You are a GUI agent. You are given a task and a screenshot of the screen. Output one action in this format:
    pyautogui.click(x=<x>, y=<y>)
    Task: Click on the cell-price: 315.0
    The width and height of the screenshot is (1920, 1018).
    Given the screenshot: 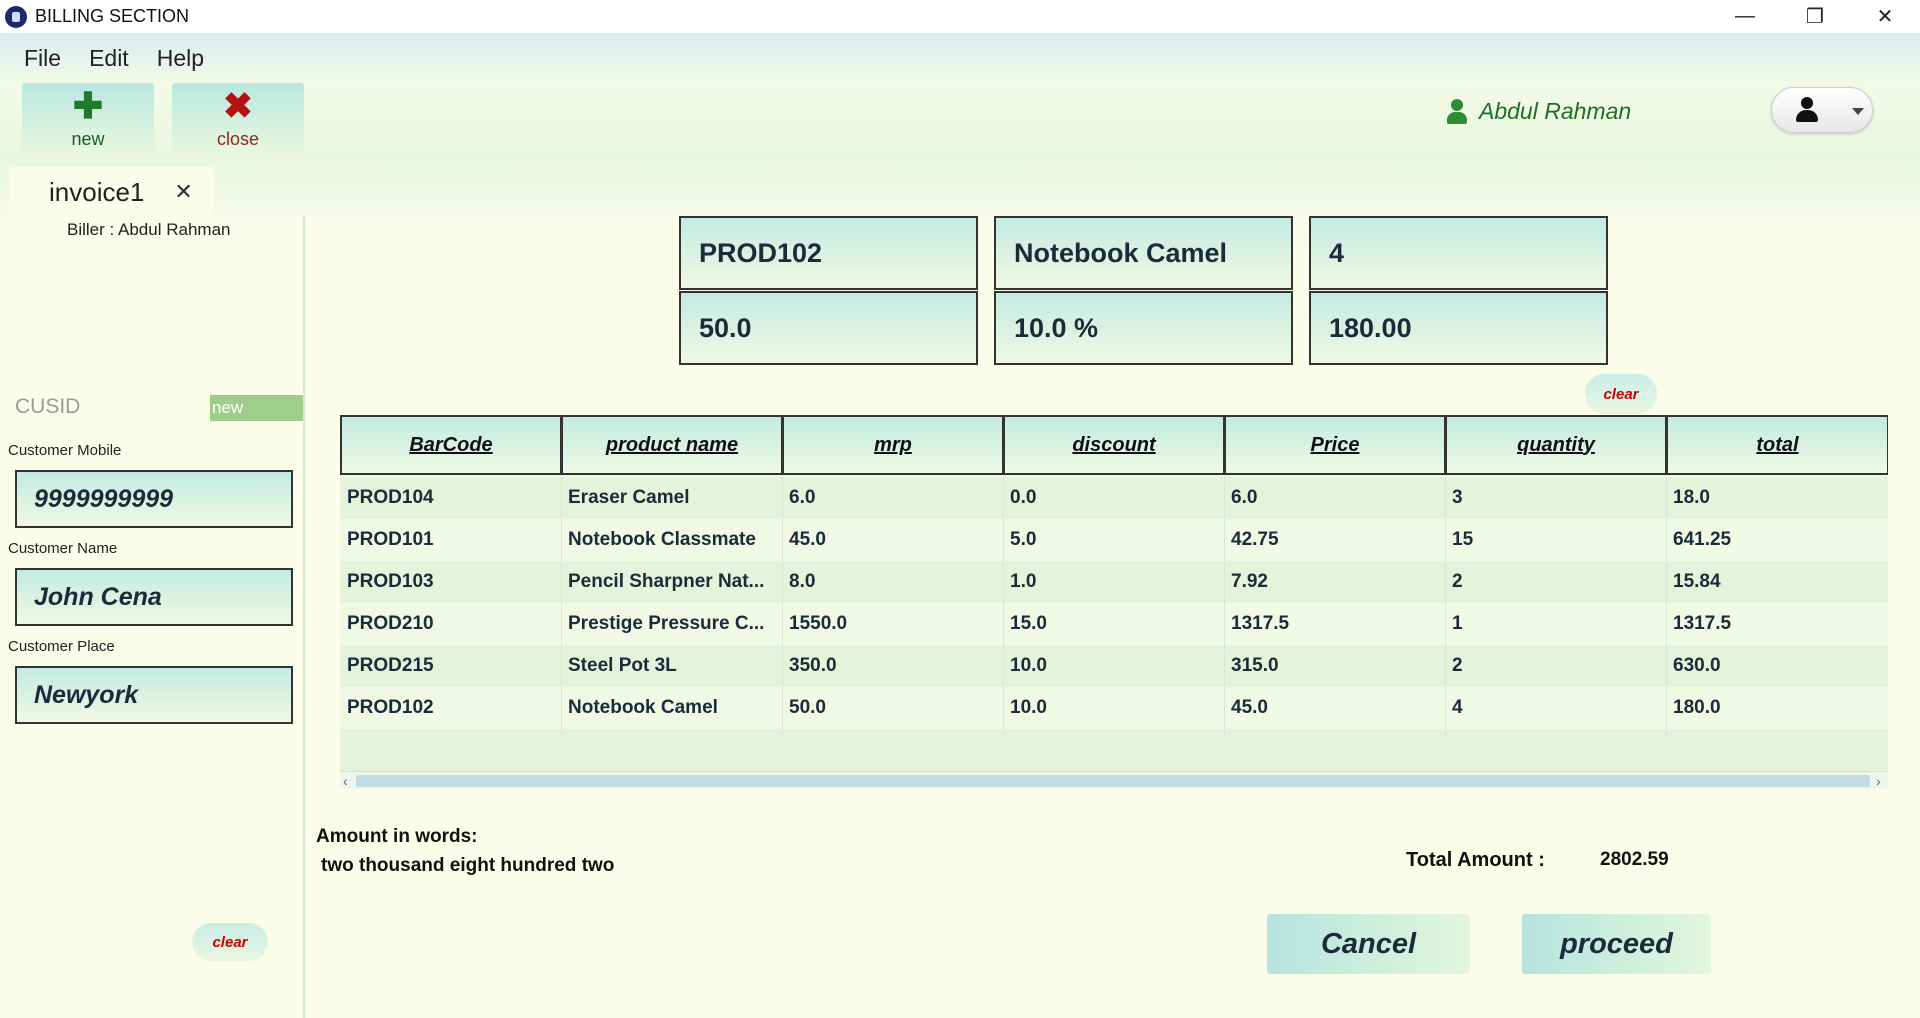 What is the action you would take?
    pyautogui.click(x=1255, y=665)
    